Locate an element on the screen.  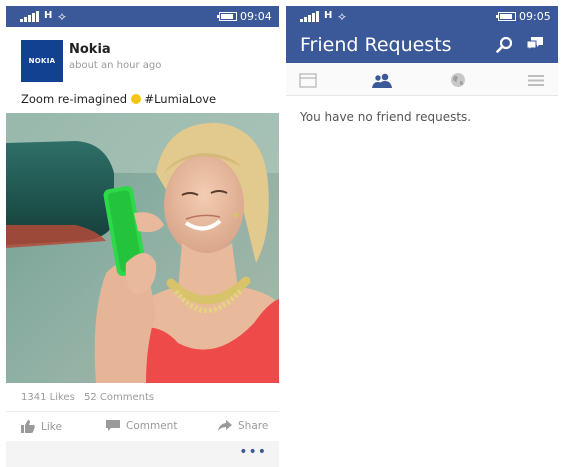
status-bar: H ⟡ 09:04 is located at coordinates (142, 16).